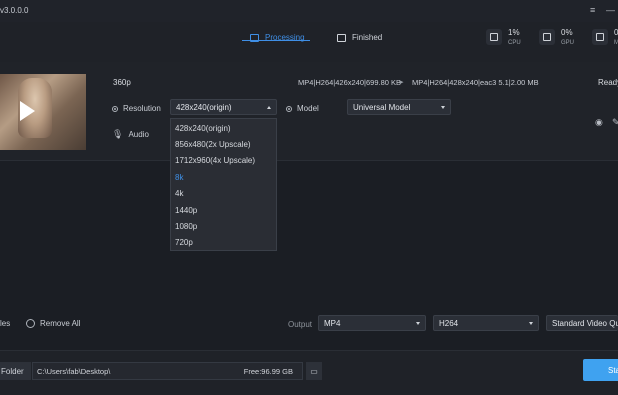 The height and width of the screenshot is (395, 618). What do you see at coordinates (585, 323) in the screenshot?
I see `quality-value: Standard Video Qua` at bounding box center [585, 323].